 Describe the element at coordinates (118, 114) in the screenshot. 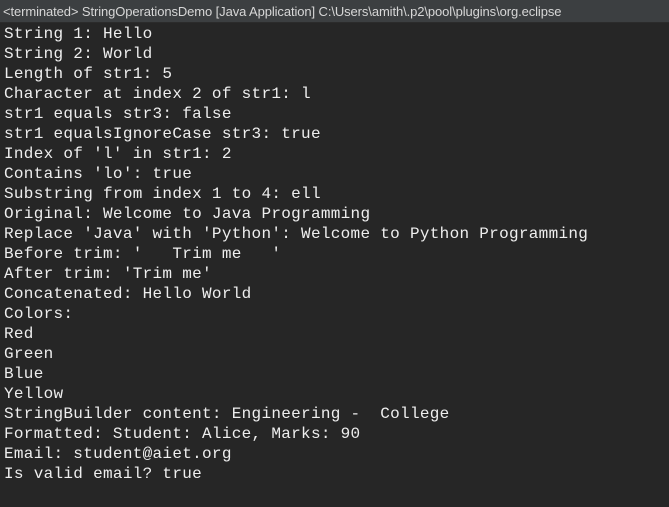

I see `console-line: str1 equals str3: false` at that location.